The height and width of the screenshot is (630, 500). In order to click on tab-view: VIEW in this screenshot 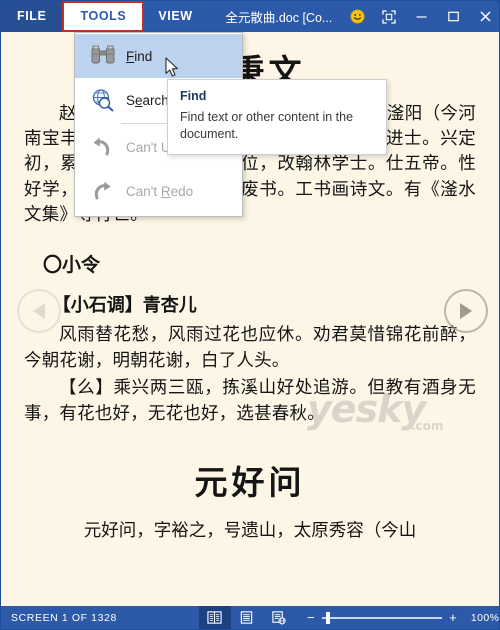, I will do `click(175, 16)`.